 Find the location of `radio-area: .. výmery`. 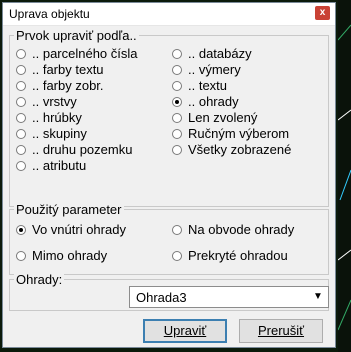

radio-area: .. výmery is located at coordinates (206, 69).